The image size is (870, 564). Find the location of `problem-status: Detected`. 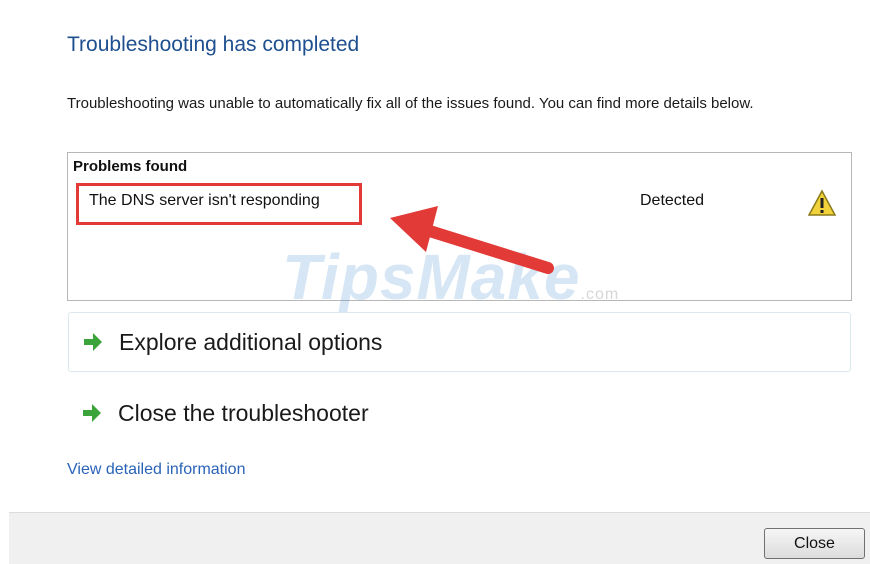

problem-status: Detected is located at coordinates (672, 200).